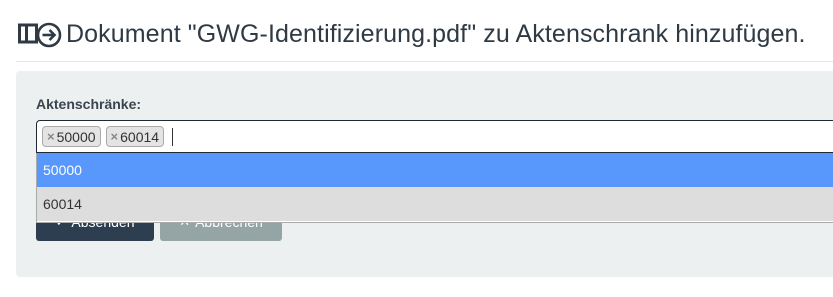  I want to click on selected-tag: × 60014, so click(135, 136).